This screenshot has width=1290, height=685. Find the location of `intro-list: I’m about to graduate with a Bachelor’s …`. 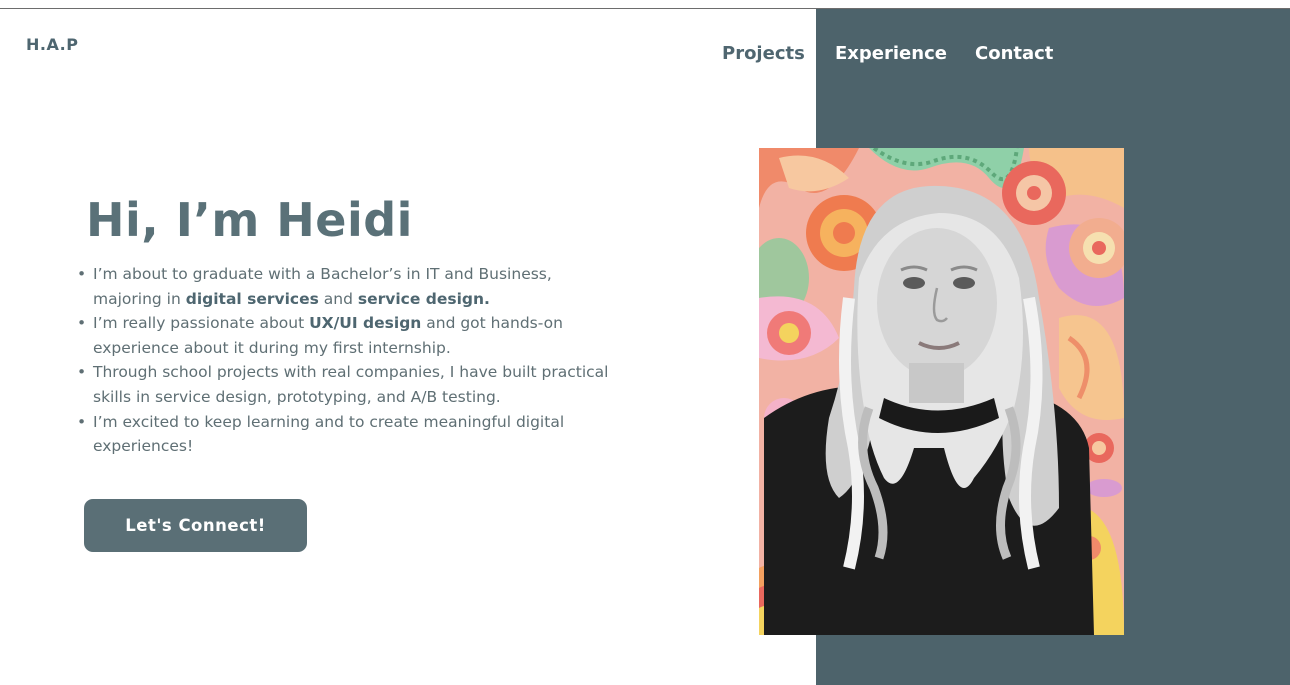

intro-list: I’m about to graduate with a Bachelor’s … is located at coordinates (347, 360).